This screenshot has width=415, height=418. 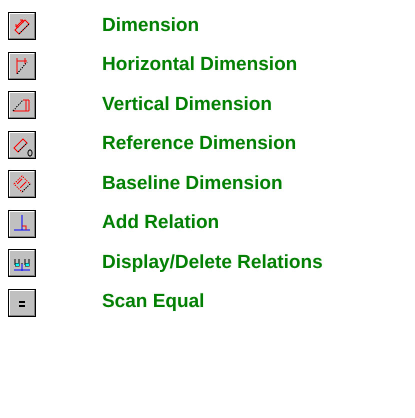 What do you see at coordinates (22, 184) in the screenshot?
I see `baseline-dimension-icon` at bounding box center [22, 184].